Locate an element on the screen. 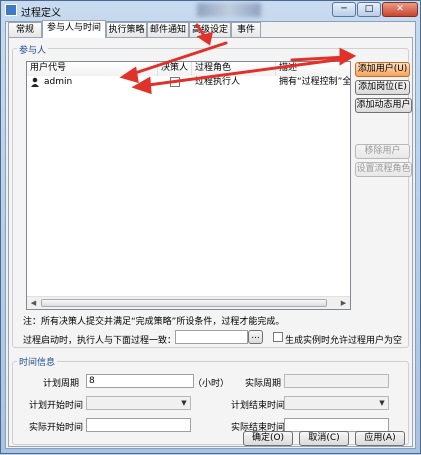 The height and width of the screenshot is (455, 421). arrow-head-tab is located at coordinates (205, 38).